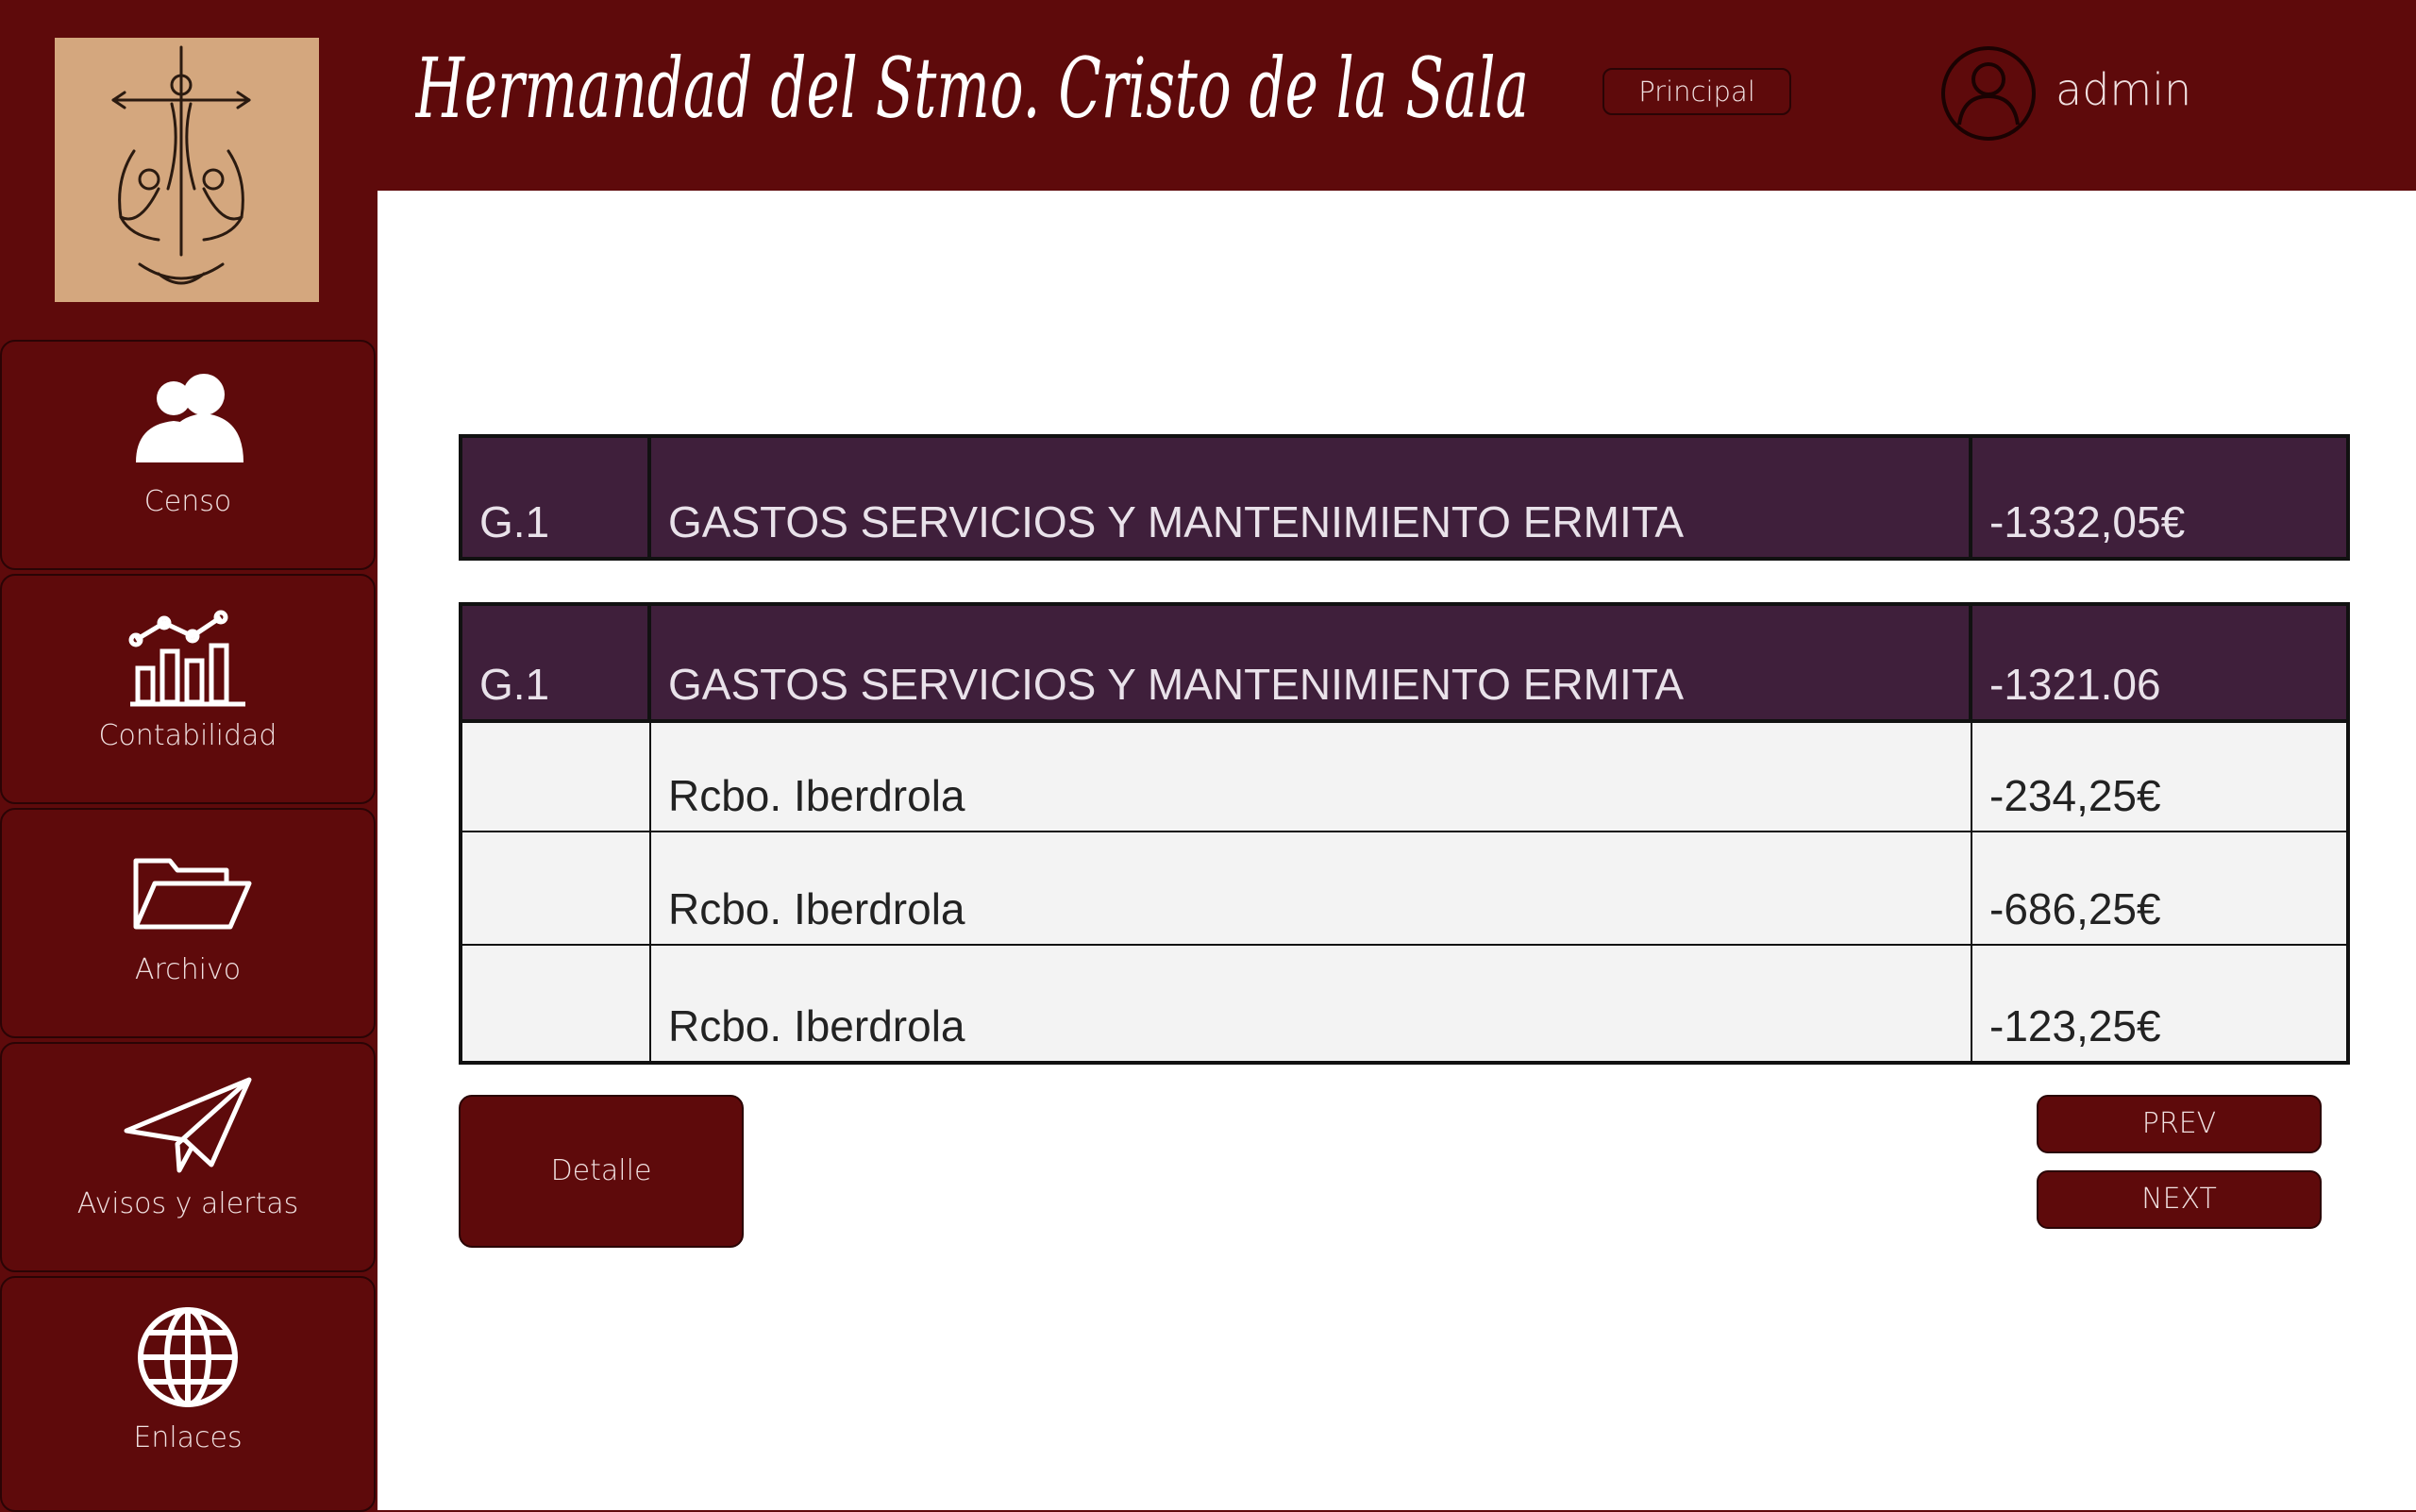  Describe the element at coordinates (2075, 684) in the screenshot. I see `header-amount-cell: -1321.06` at that location.